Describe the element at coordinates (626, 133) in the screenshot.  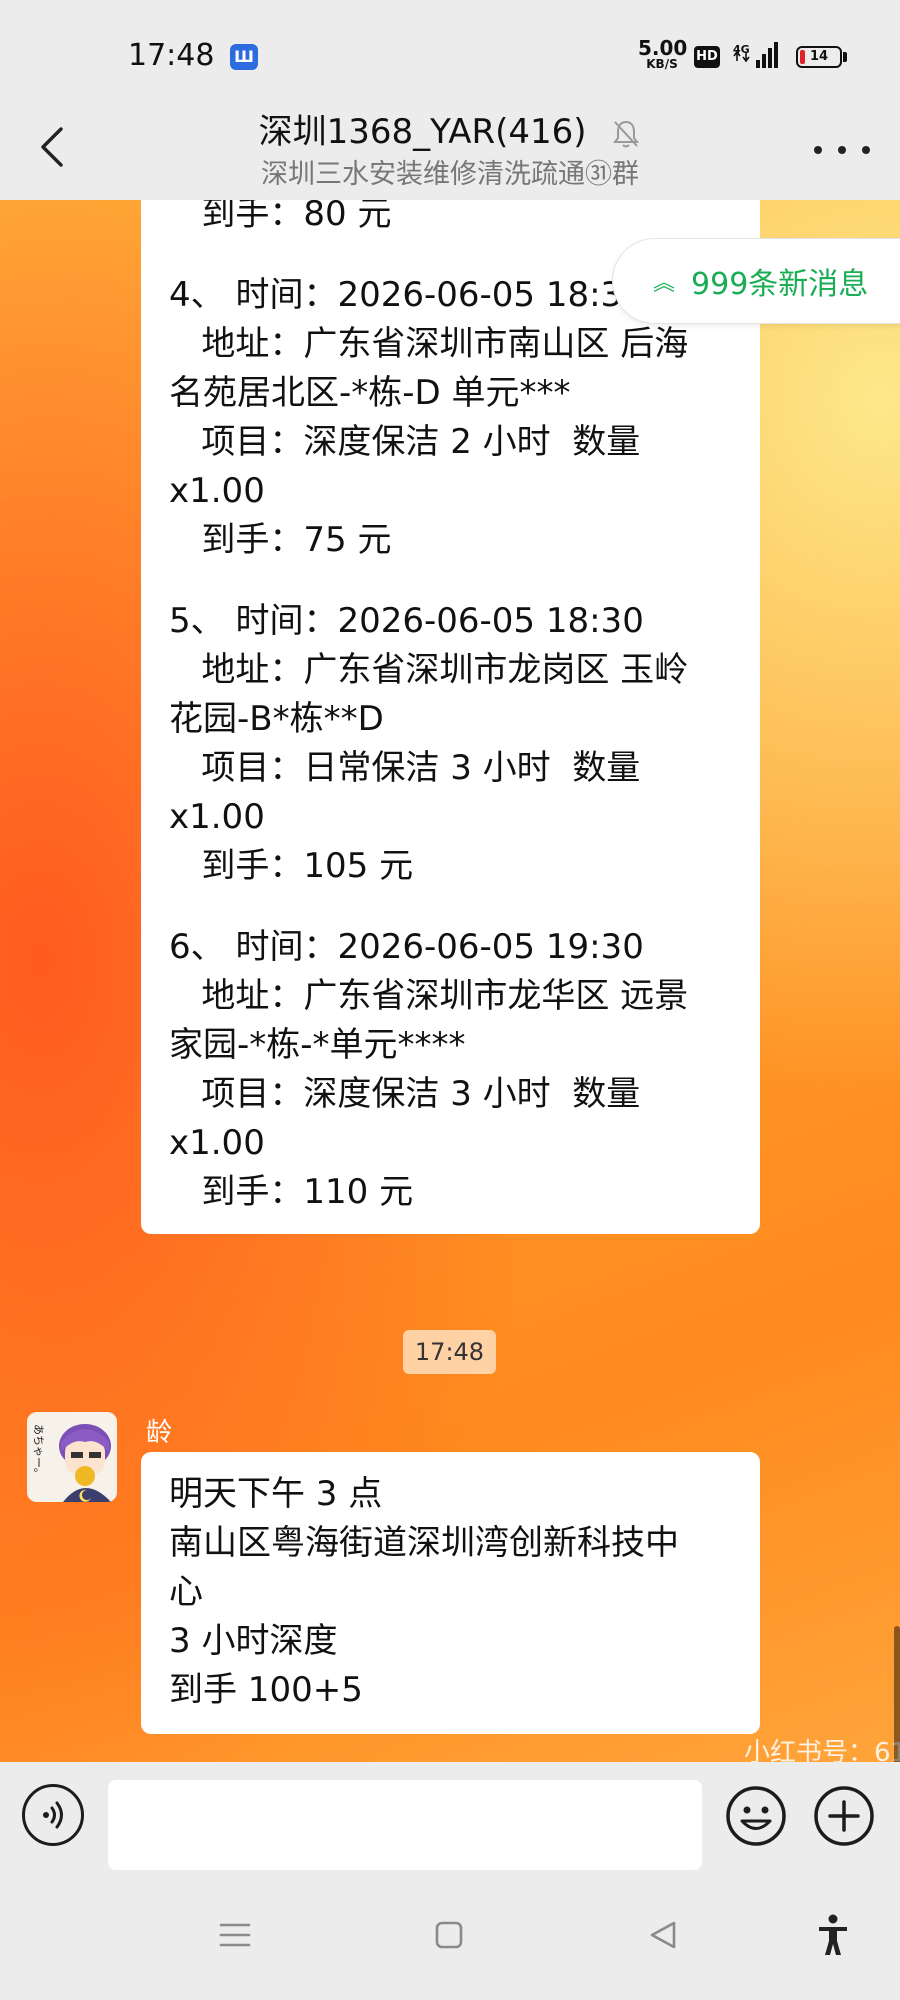
I see `mute-bell-icon` at that location.